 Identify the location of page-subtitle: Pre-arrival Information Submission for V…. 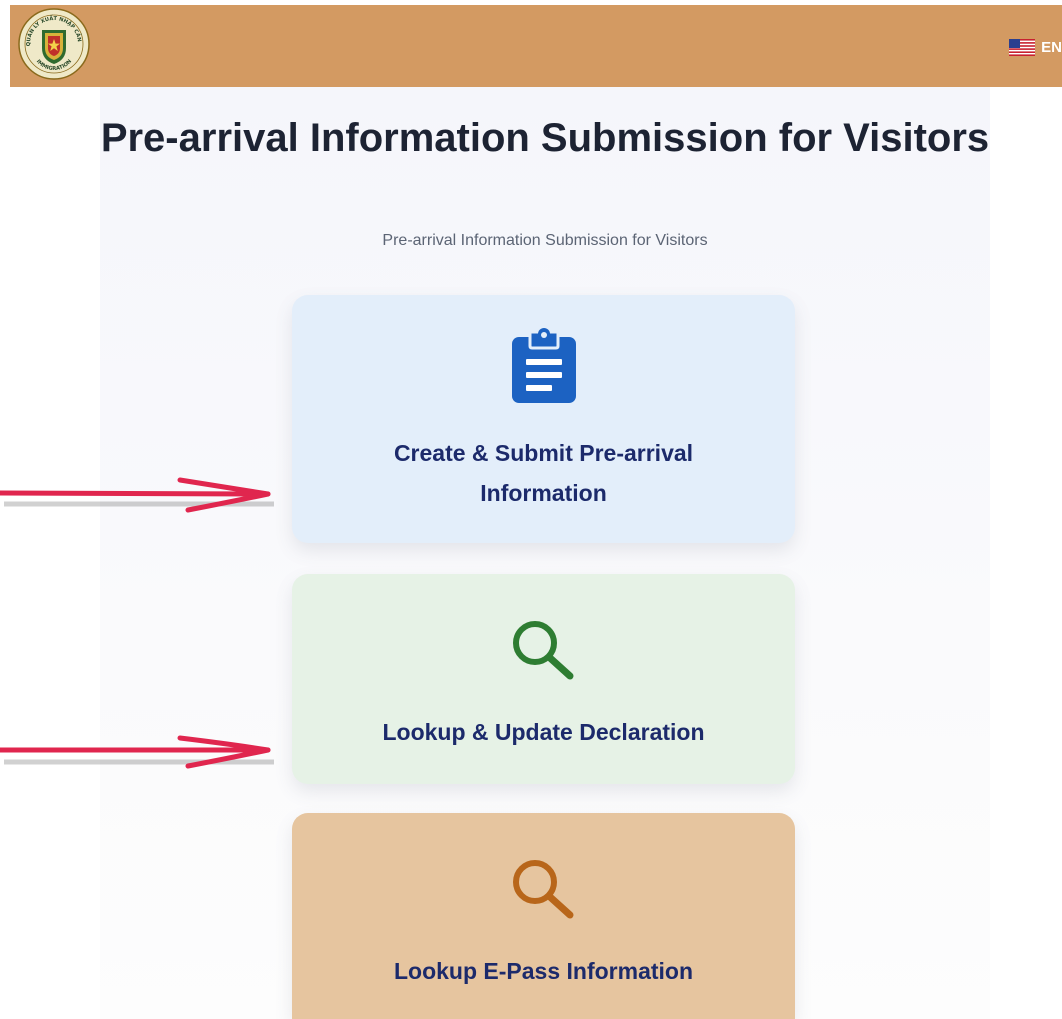
(545, 240).